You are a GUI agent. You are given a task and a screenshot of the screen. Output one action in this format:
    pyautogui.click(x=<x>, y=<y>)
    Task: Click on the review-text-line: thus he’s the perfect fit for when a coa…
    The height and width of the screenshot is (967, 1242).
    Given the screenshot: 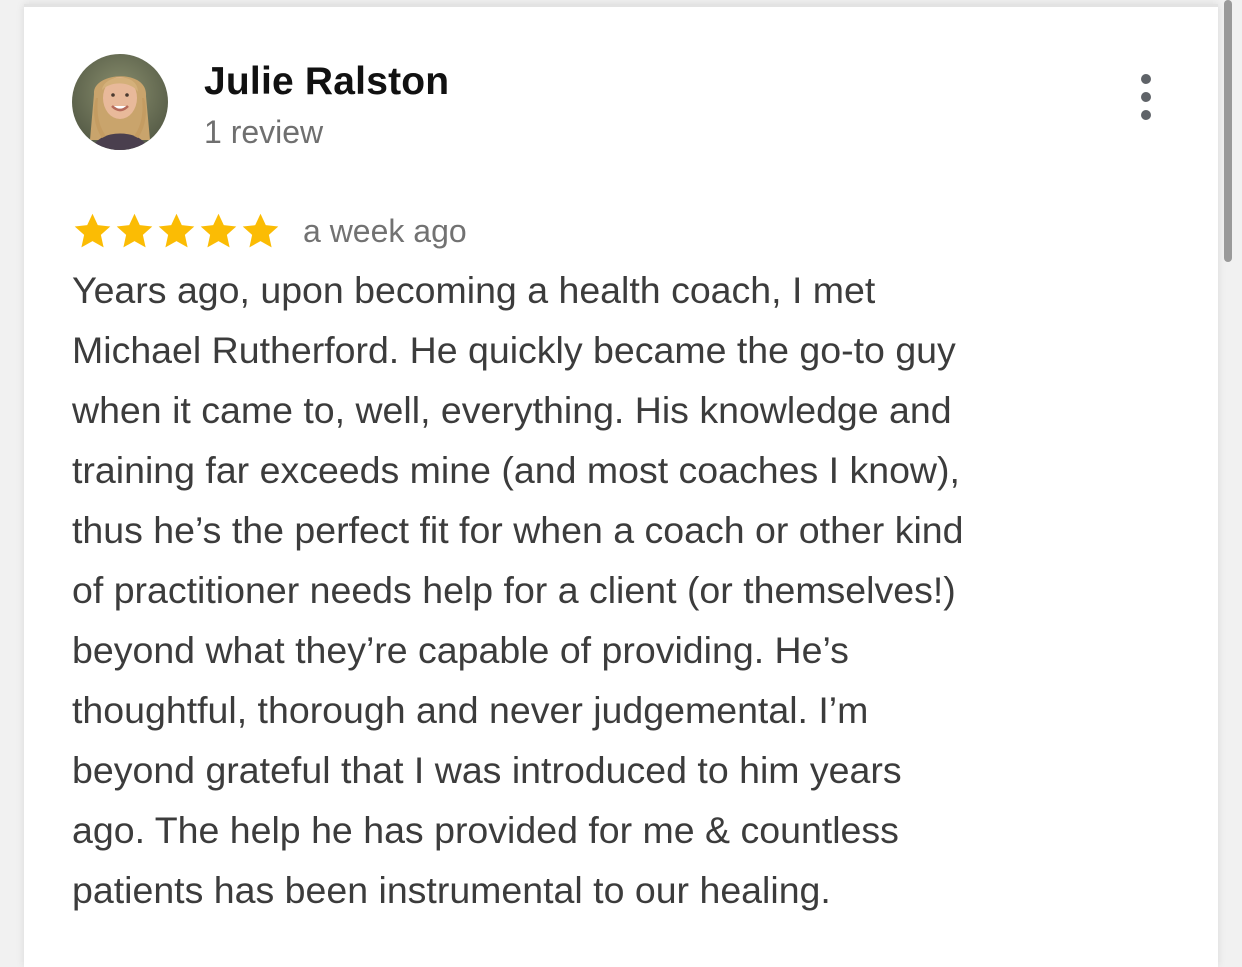 What is the action you would take?
    pyautogui.click(x=518, y=530)
    